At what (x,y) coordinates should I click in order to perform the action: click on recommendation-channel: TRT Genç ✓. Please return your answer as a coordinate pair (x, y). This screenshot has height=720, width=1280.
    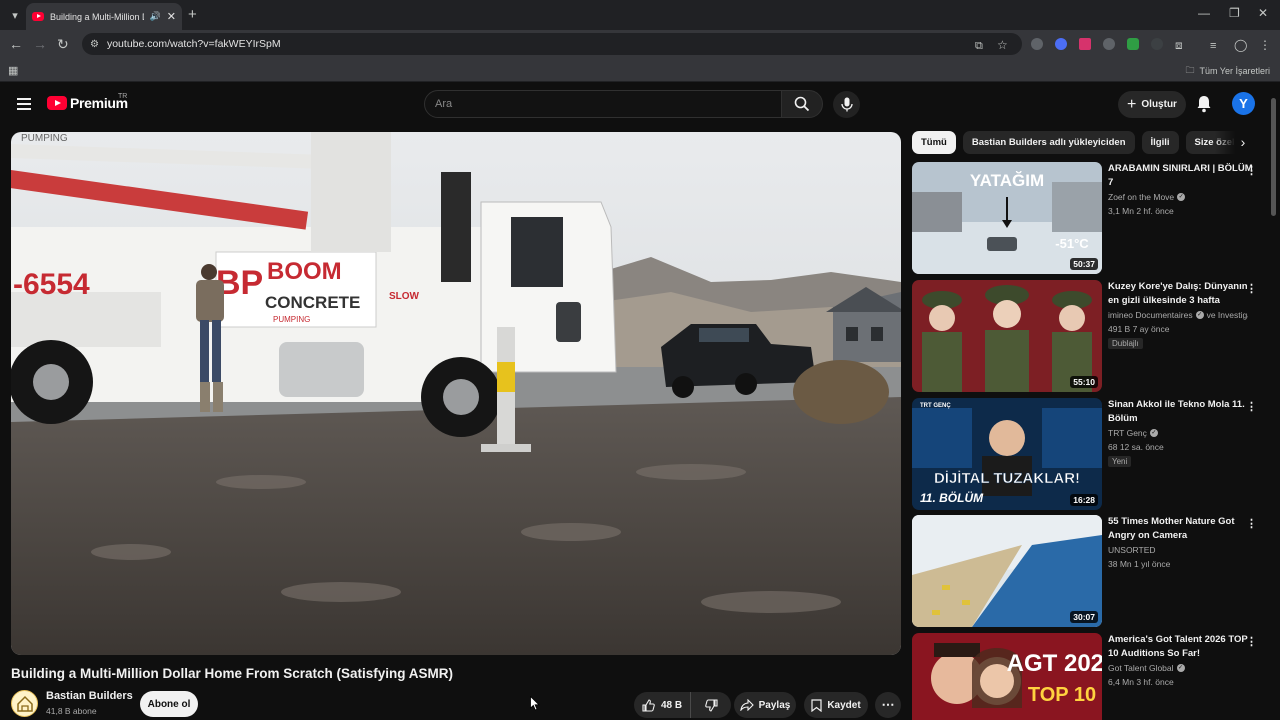
    Looking at the image, I should click on (1178, 433).